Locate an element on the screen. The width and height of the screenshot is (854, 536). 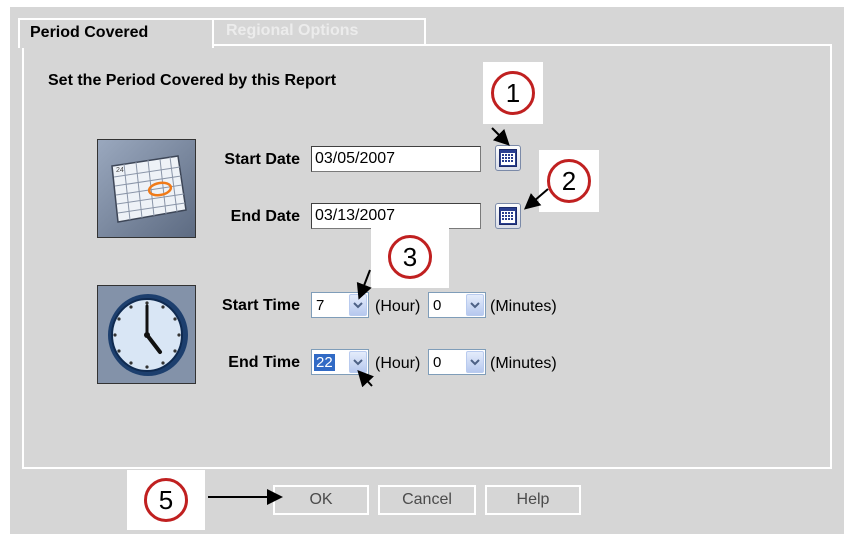
end-date-calendar-button is located at coordinates (508, 216).